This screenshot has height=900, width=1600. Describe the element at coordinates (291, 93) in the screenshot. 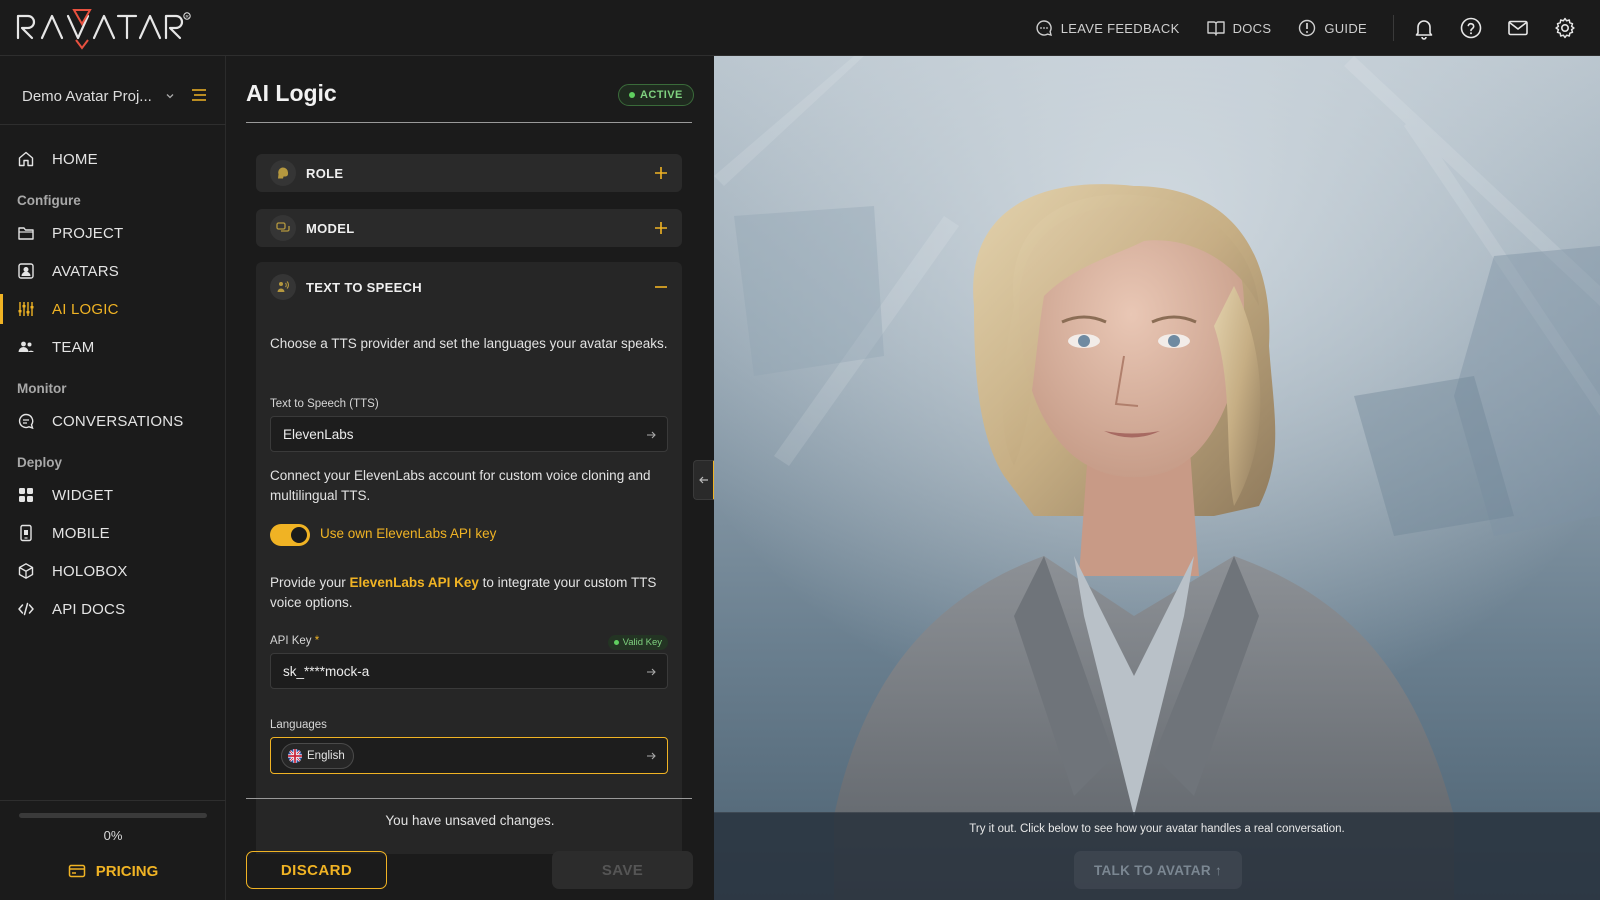

I see `page-title: AI Logic` at that location.